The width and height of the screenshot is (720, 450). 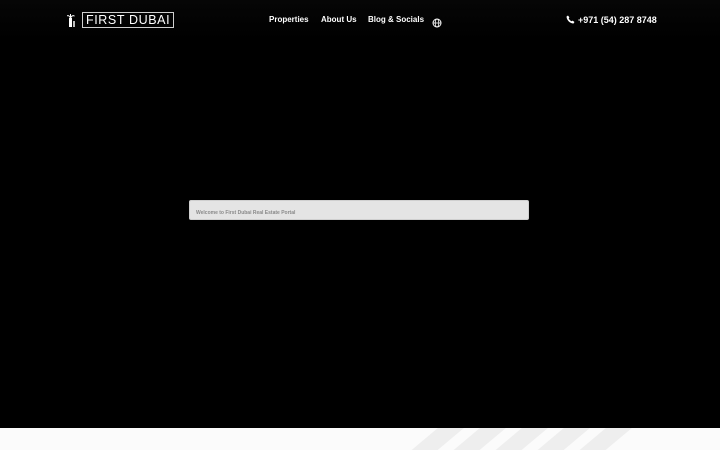 I want to click on phone-link: +971 (54) 287 8748, so click(x=611, y=20).